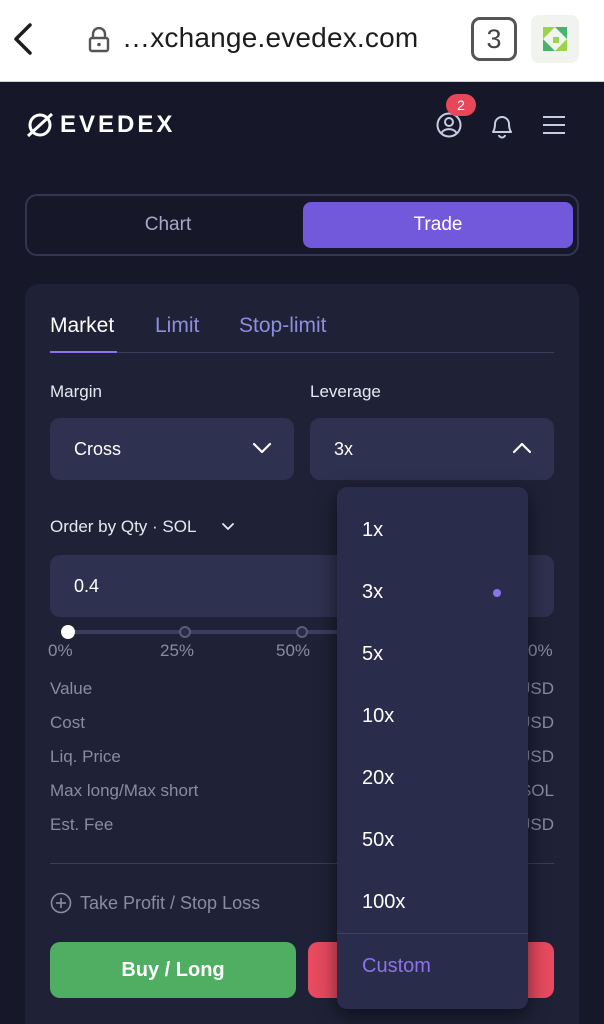  I want to click on margin-select: Cross, so click(172, 449).